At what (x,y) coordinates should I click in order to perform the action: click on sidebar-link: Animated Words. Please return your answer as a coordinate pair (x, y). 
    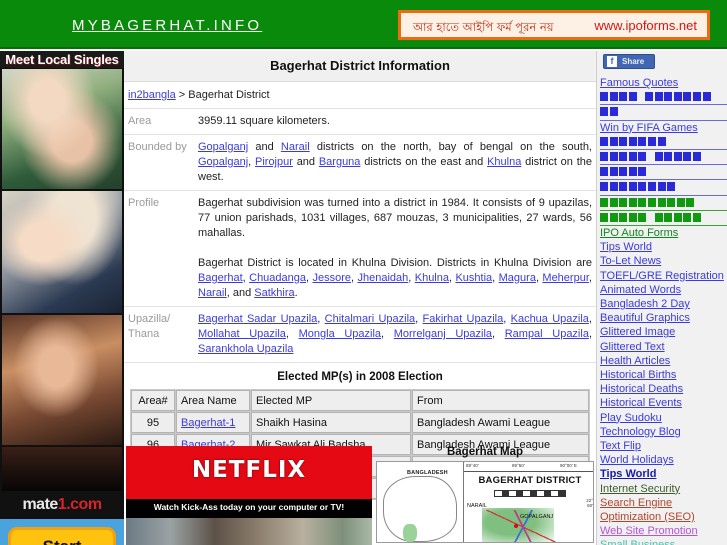
    Looking at the image, I should click on (663, 290).